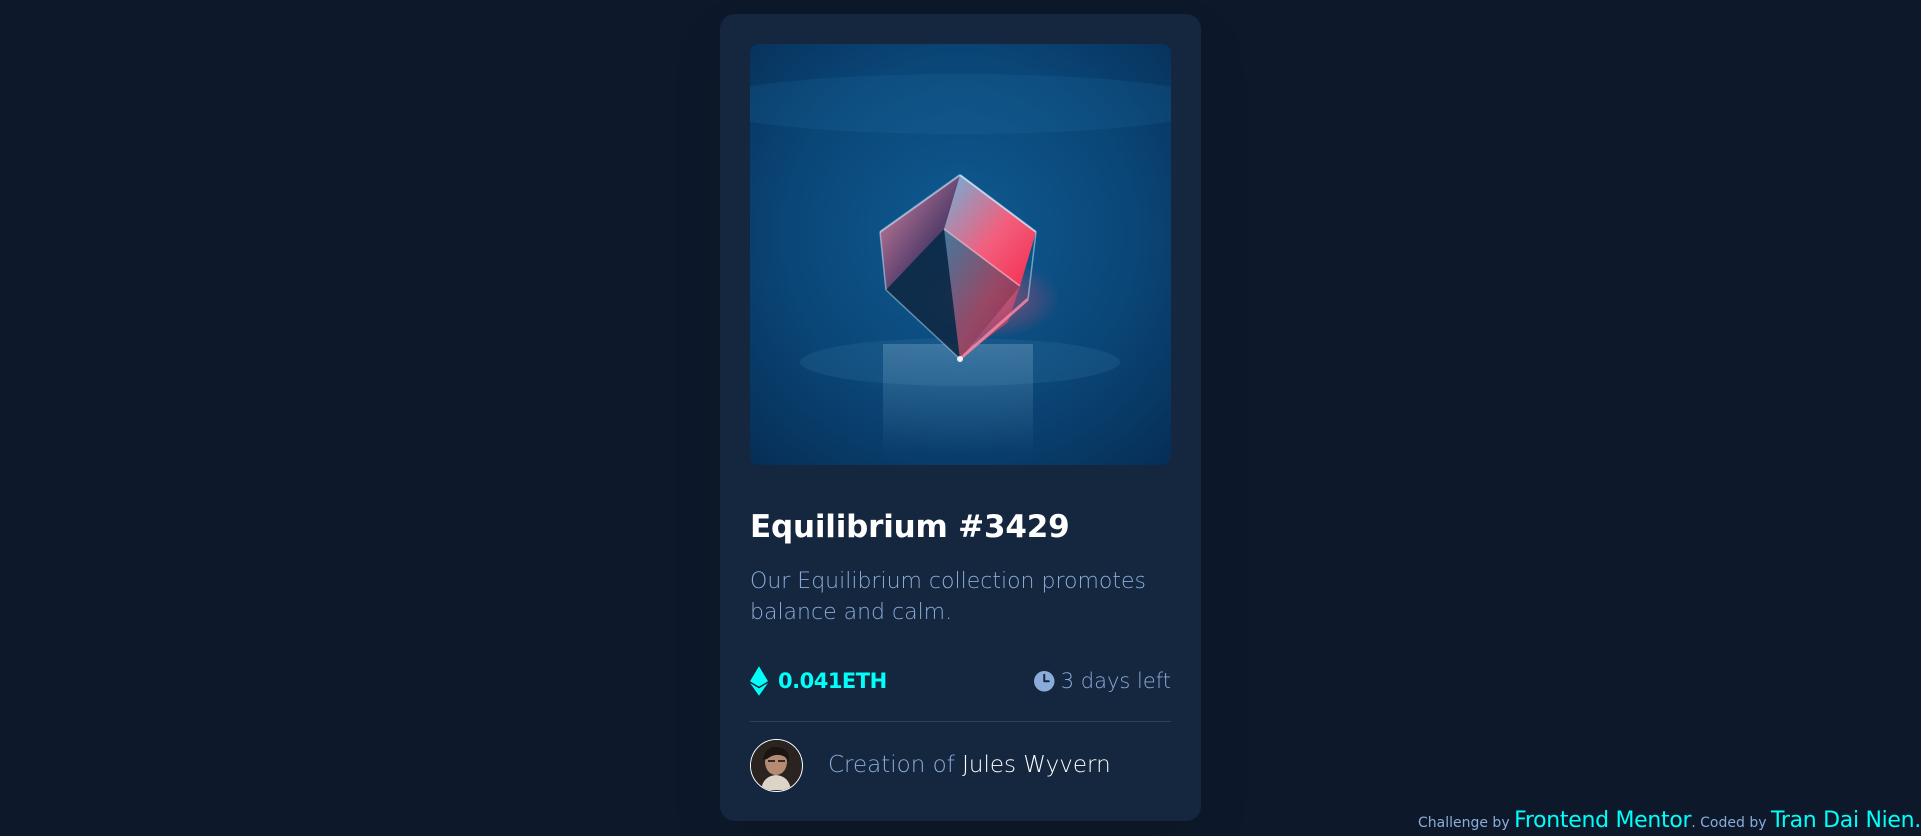 The height and width of the screenshot is (836, 1921). Describe the element at coordinates (910, 527) in the screenshot. I see `nft-title: Equilibrium #3429` at that location.